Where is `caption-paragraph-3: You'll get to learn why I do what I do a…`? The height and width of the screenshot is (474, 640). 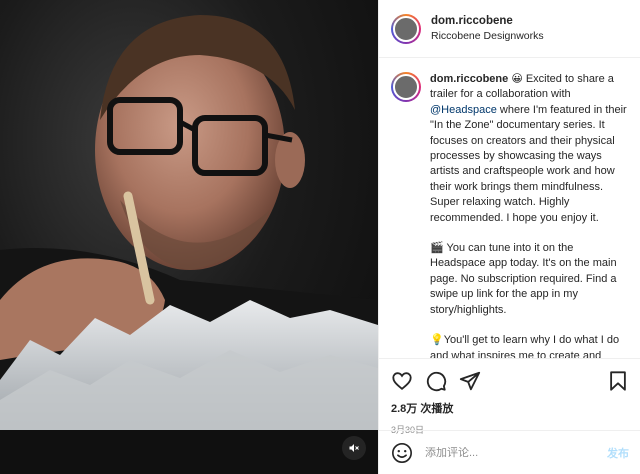 caption-paragraph-3: You'll get to learn why I do what I do a… is located at coordinates (525, 346).